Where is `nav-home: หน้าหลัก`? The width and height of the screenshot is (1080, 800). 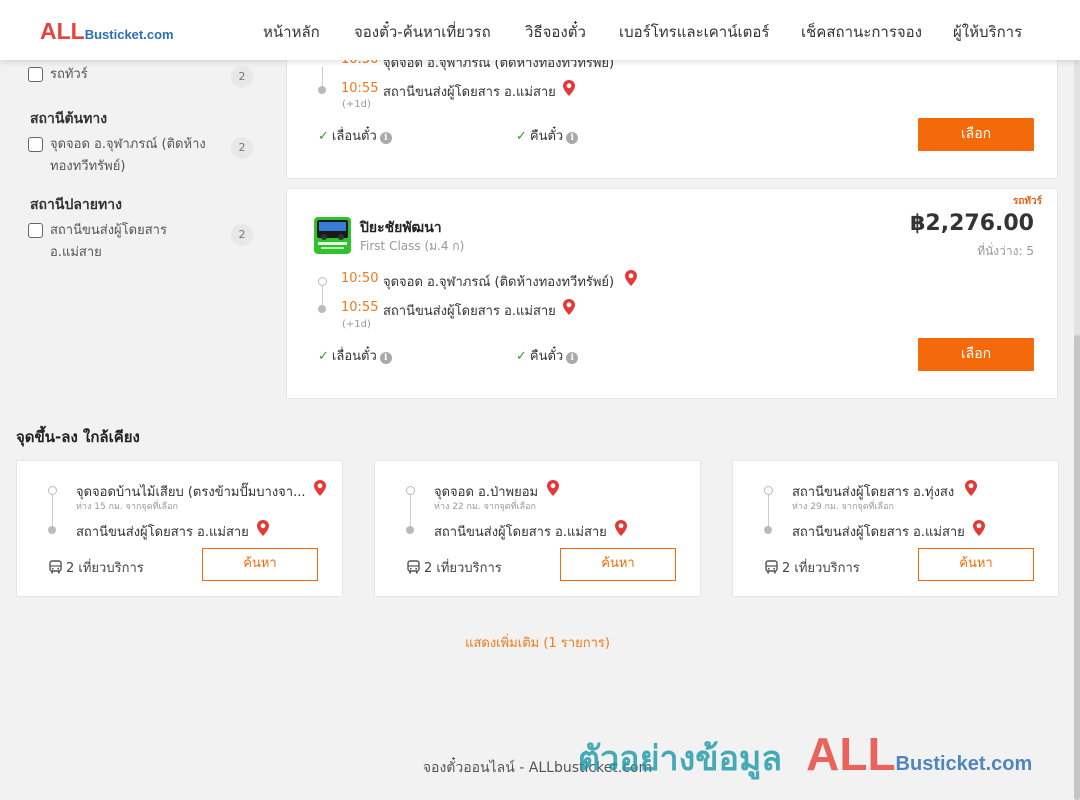
nav-home: หน้าหลัก is located at coordinates (291, 32).